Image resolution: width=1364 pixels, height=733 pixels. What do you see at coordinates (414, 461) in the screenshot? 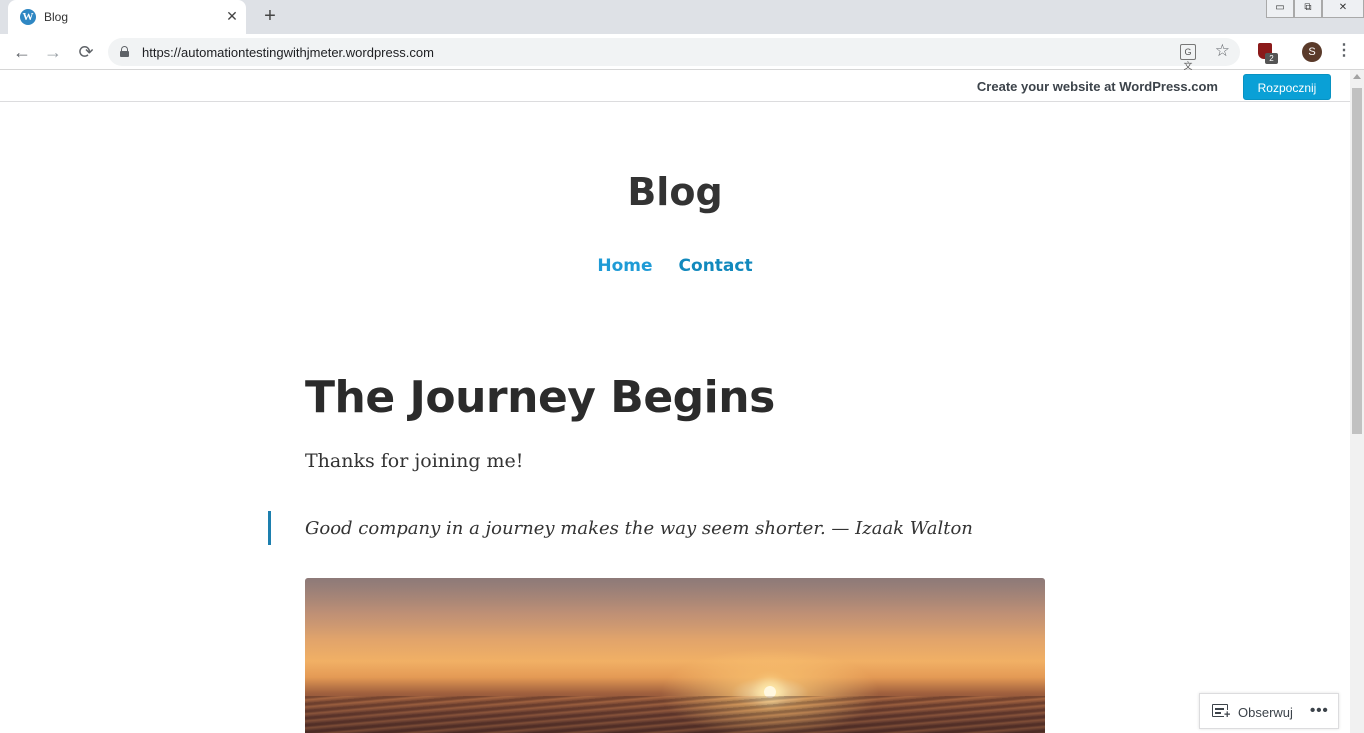
I see `post-intro: Thanks for joining me!` at bounding box center [414, 461].